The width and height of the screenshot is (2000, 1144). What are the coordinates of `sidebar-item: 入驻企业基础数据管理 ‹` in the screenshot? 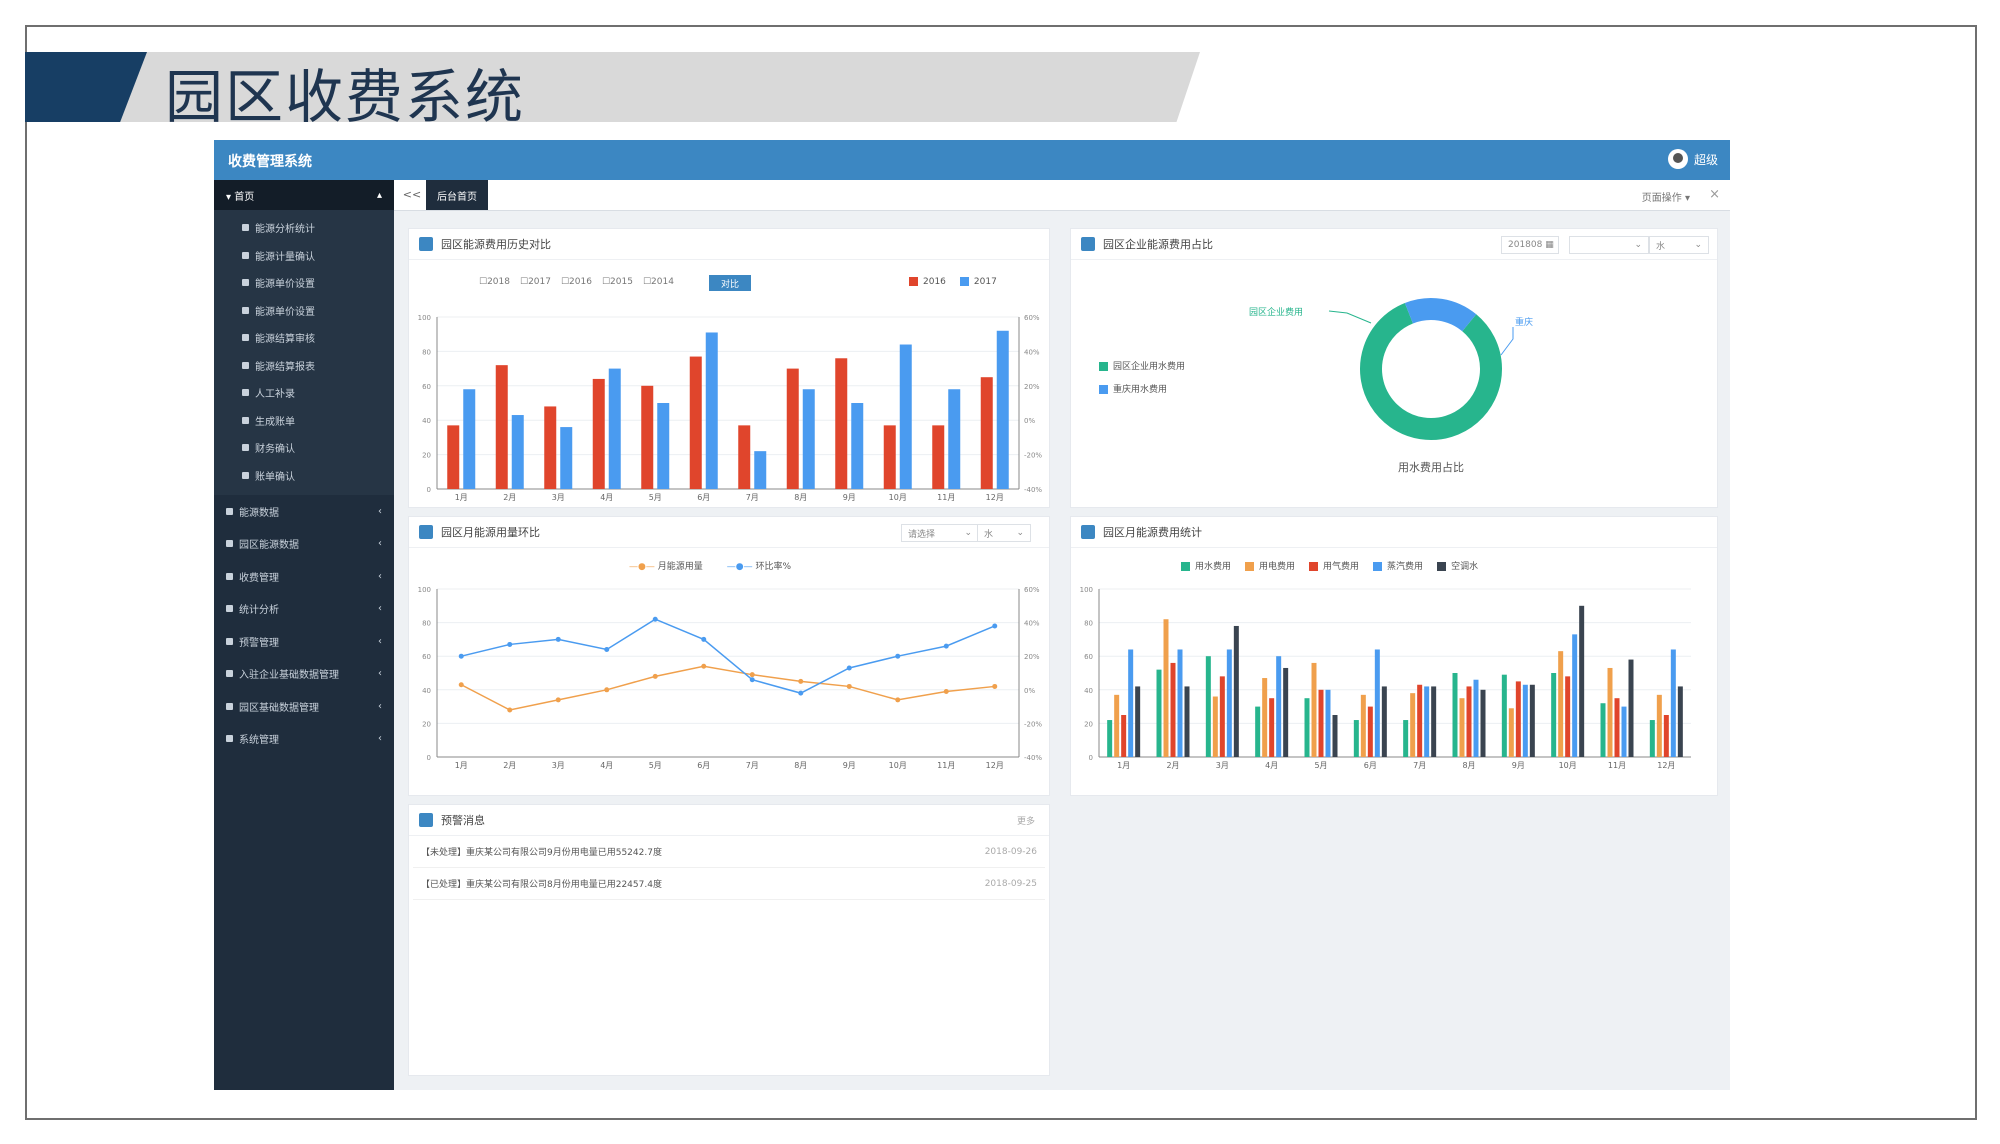 It's located at (304, 674).